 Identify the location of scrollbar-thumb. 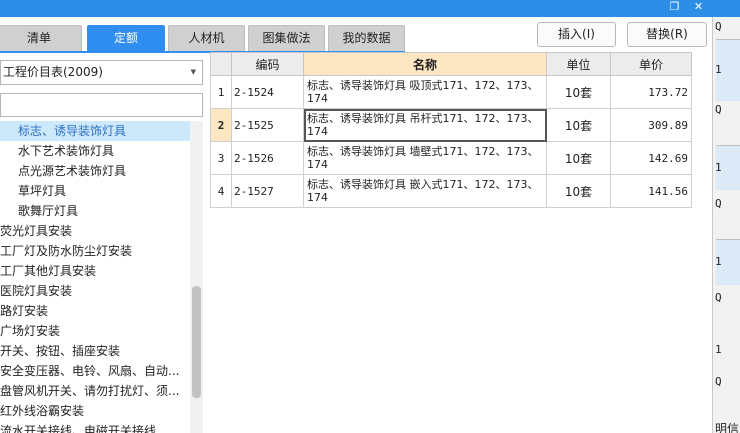
(196, 342).